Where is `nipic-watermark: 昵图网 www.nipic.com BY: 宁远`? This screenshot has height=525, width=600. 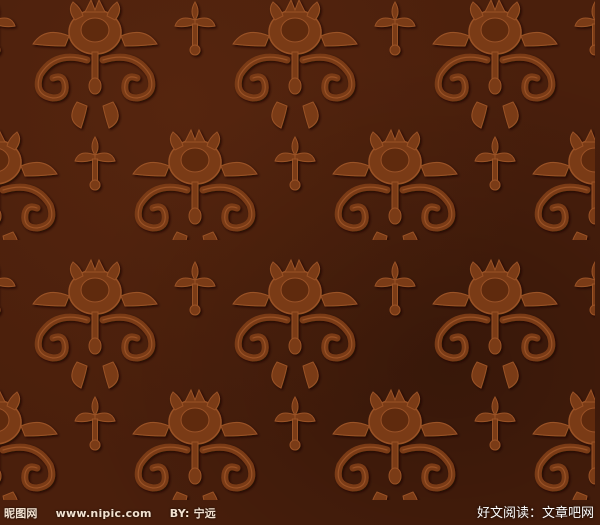
nipic-watermark: 昵图网 www.nipic.com BY: 宁远 is located at coordinates (110, 513).